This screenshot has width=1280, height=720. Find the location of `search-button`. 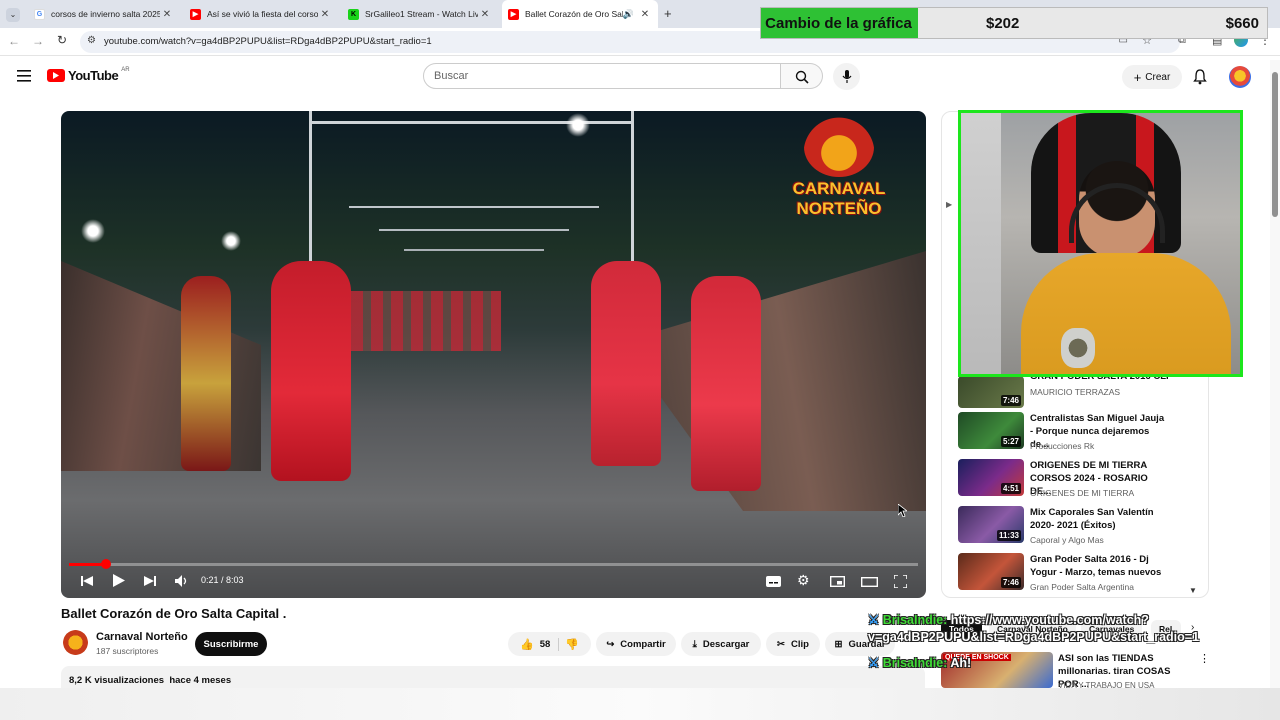

search-button is located at coordinates (802, 76).